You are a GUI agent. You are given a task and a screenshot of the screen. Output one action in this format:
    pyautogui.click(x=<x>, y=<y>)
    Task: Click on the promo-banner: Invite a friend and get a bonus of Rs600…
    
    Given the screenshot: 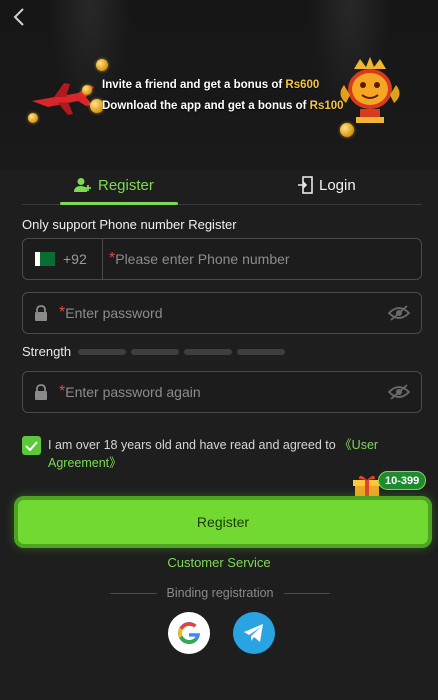 What is the action you would take?
    pyautogui.click(x=219, y=100)
    